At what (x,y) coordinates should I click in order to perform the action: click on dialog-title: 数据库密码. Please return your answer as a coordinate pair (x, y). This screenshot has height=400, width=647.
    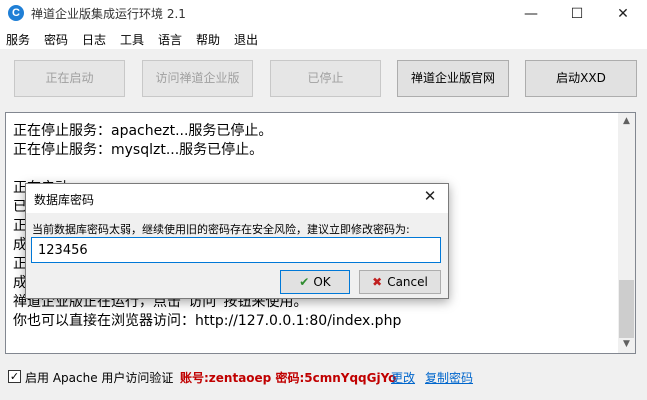
    Looking at the image, I should click on (64, 200).